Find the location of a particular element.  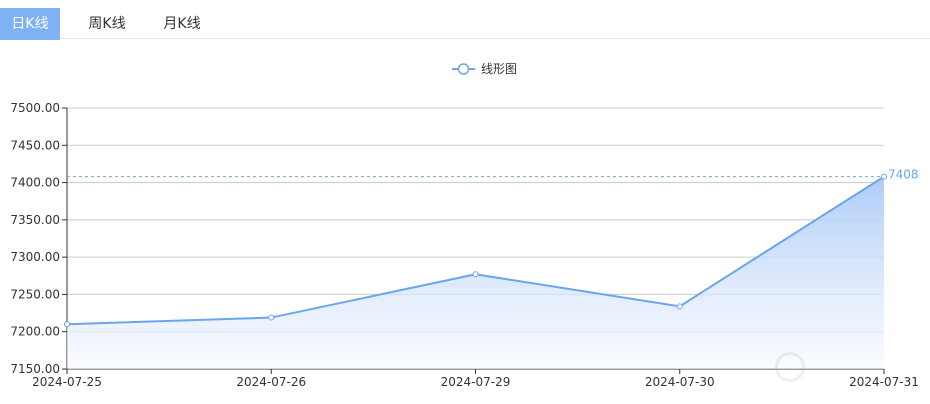

watermark-logo is located at coordinates (850, 368).